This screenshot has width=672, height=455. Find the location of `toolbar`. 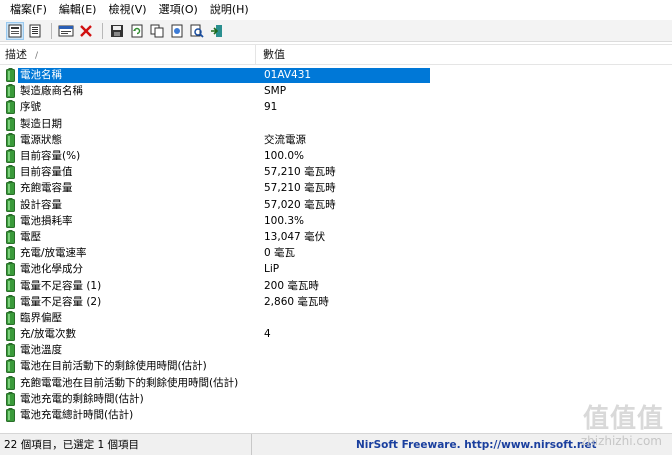

toolbar is located at coordinates (336, 31).